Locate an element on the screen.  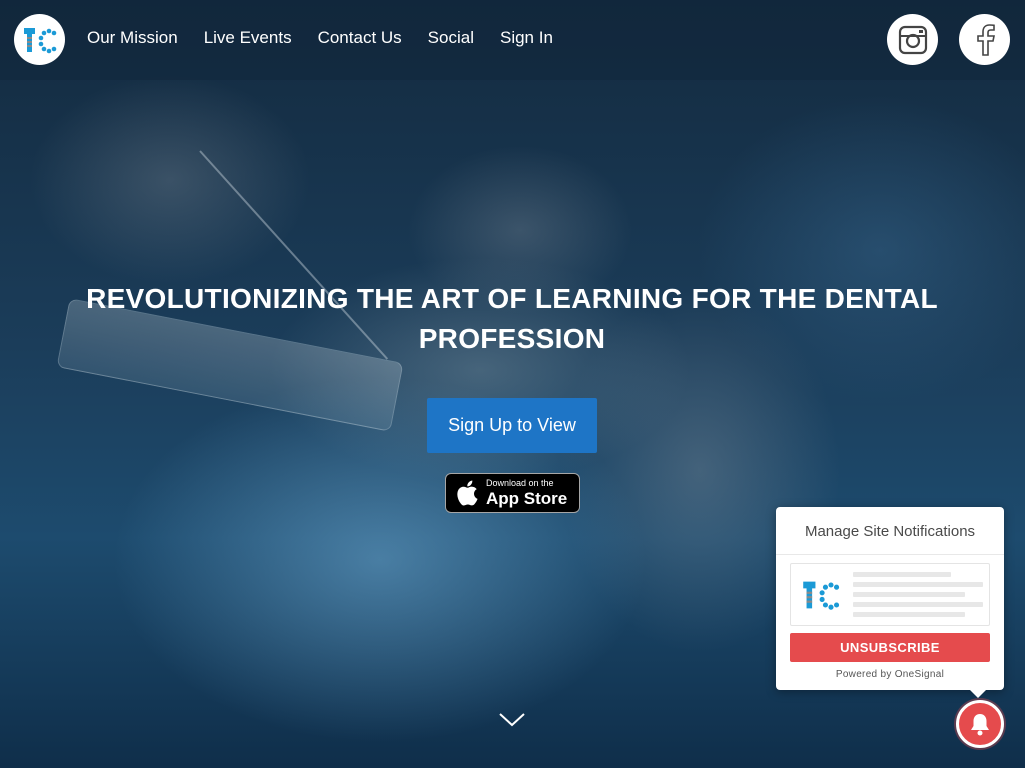
site-logo is located at coordinates (39, 39).